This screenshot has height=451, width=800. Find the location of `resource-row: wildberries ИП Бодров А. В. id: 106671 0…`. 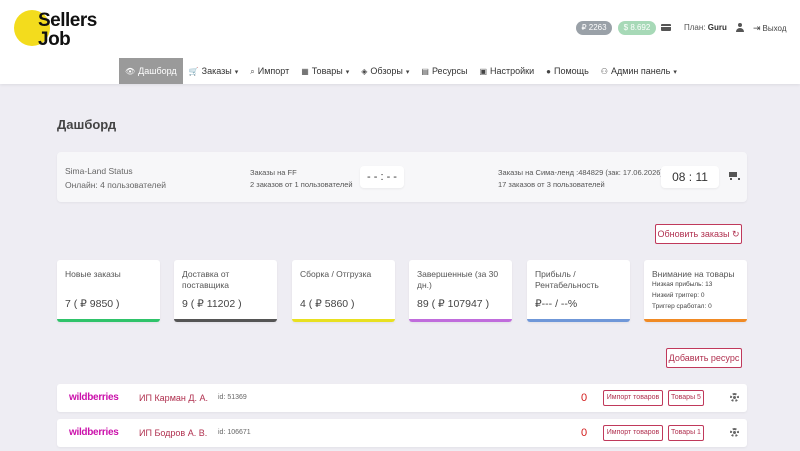

resource-row: wildberries ИП Бодров А. В. id: 106671 0… is located at coordinates (402, 433).